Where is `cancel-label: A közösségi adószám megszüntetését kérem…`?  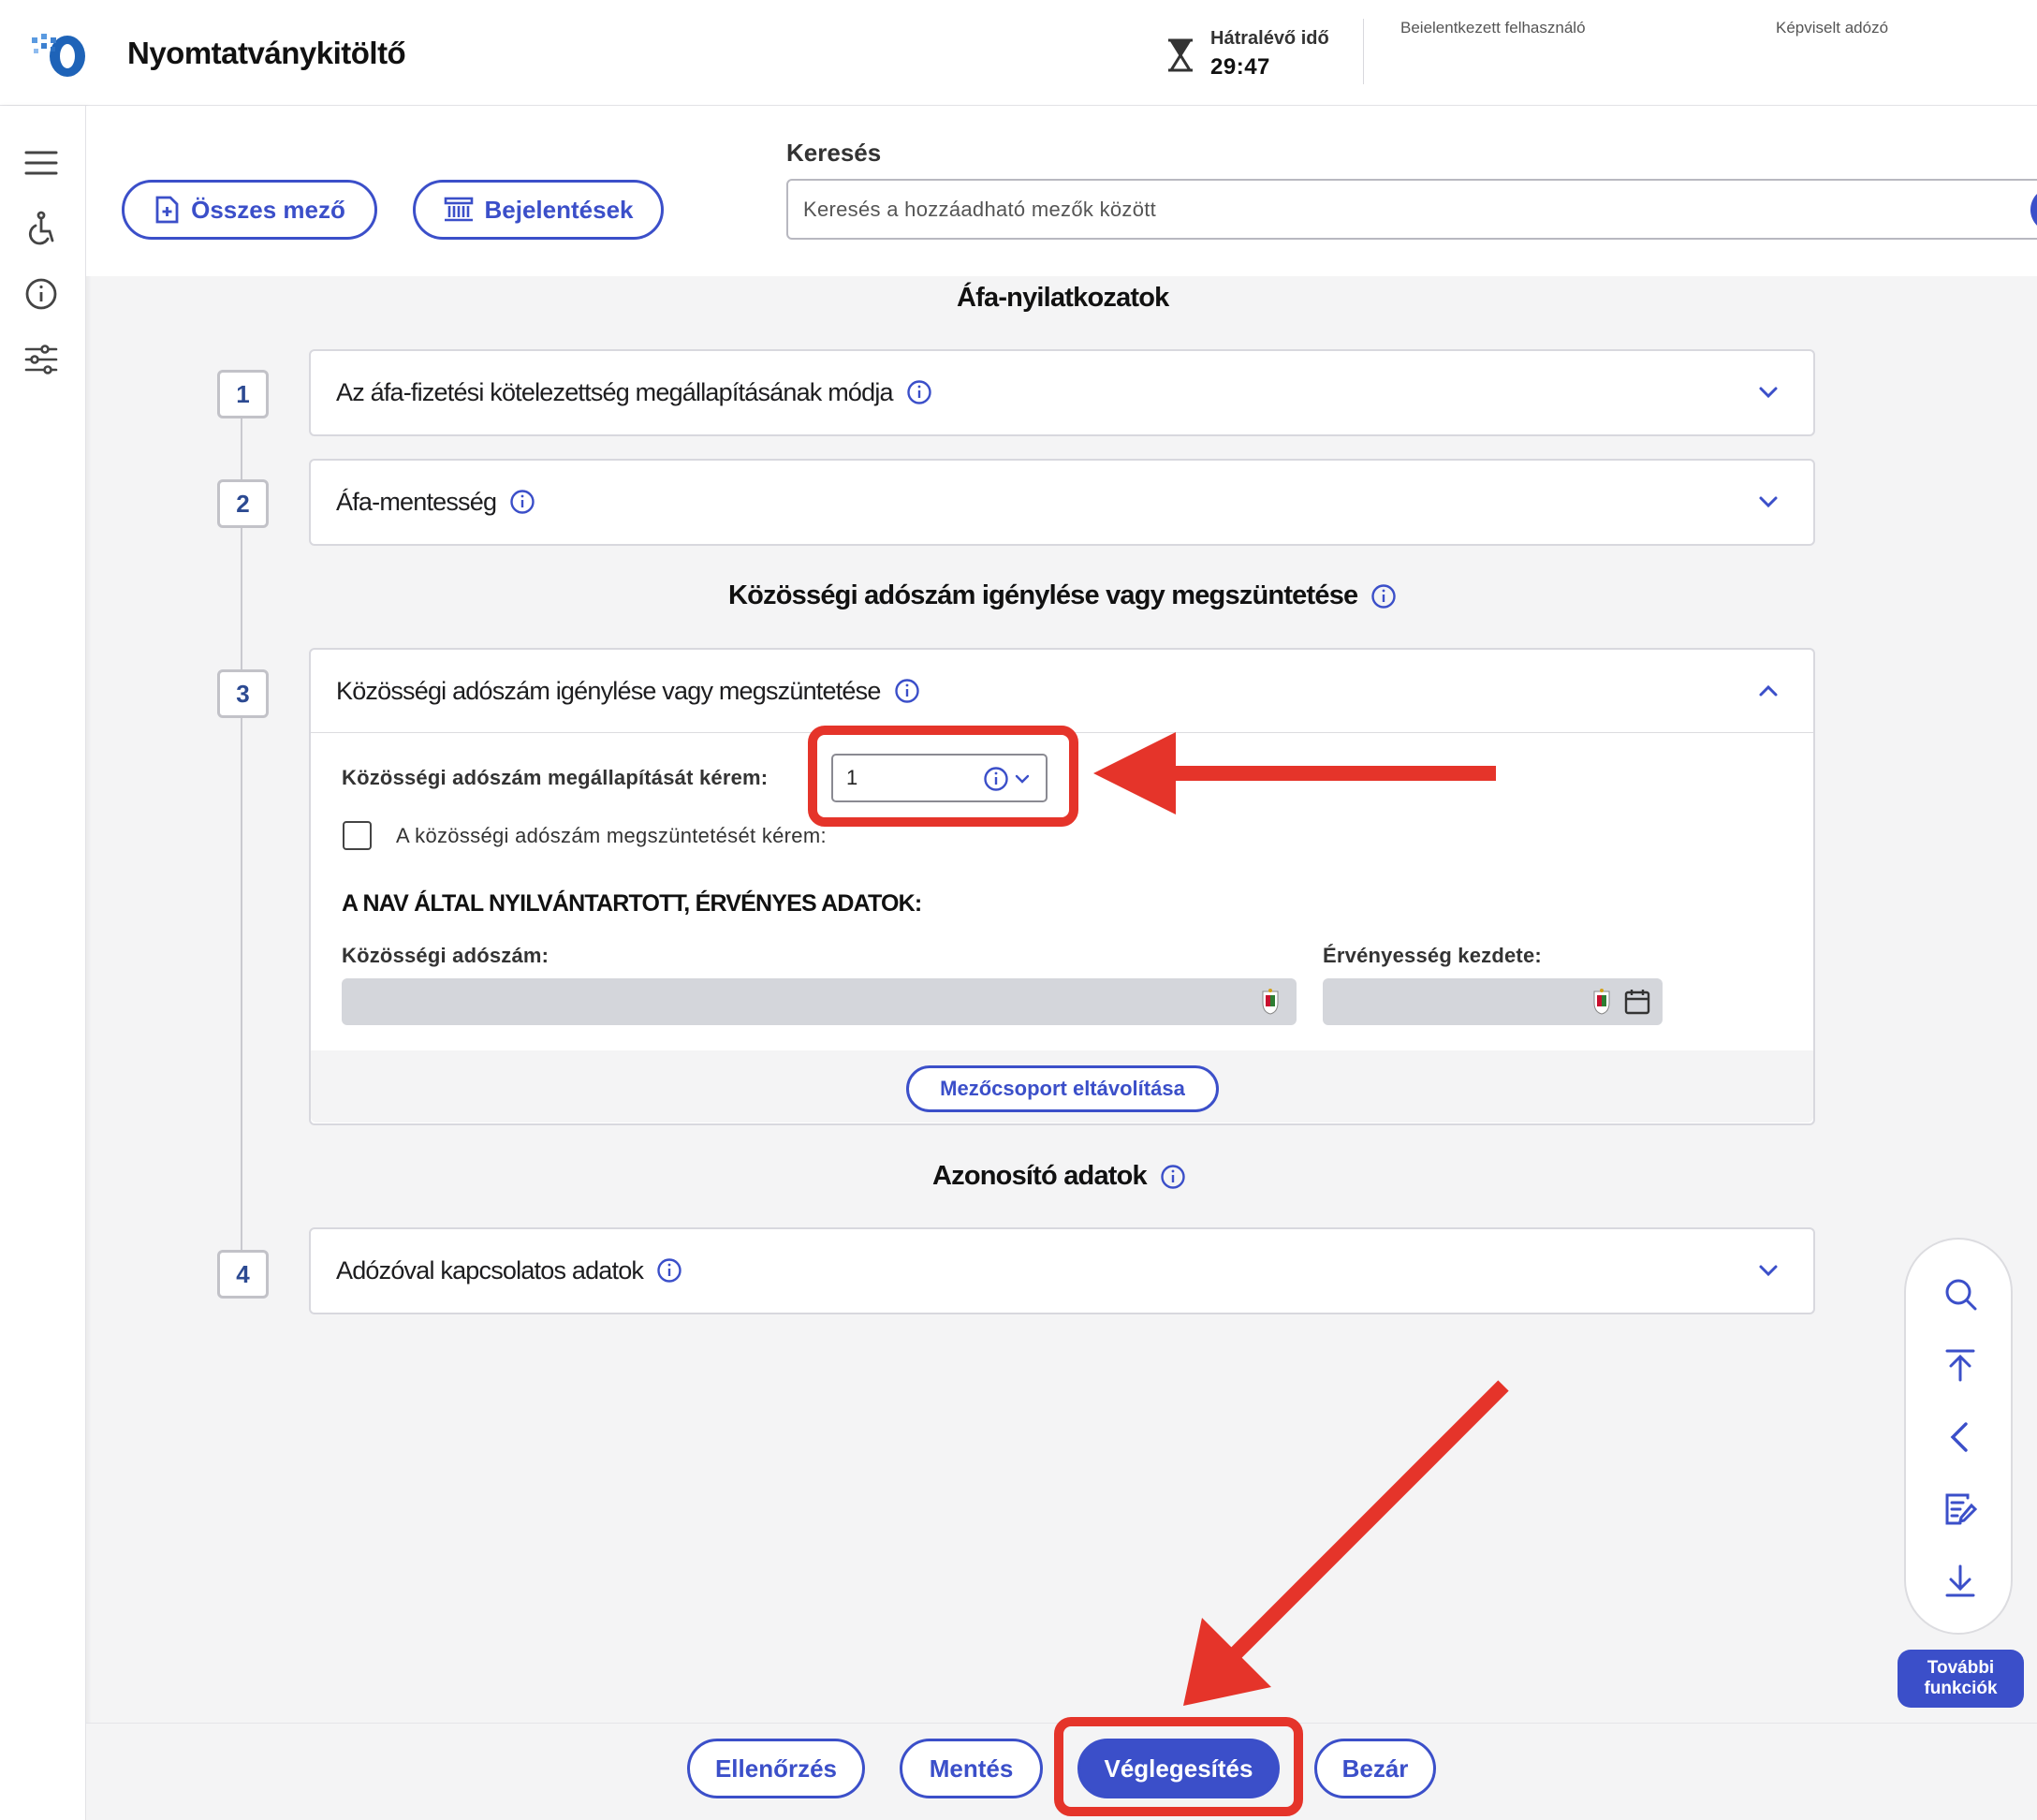
cancel-label: A közösségi adószám megszüntetését kérem… is located at coordinates (611, 835).